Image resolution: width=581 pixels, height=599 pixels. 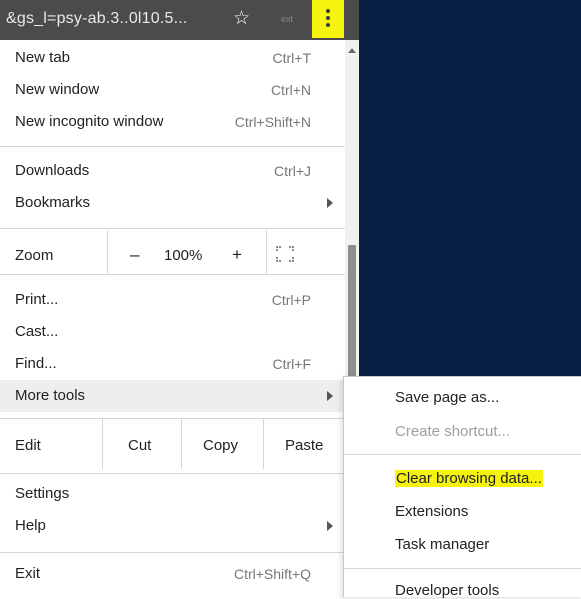 What do you see at coordinates (172, 122) in the screenshot?
I see `menu-item-new-incognito: New incognito window Ctrl+Shift+N` at bounding box center [172, 122].